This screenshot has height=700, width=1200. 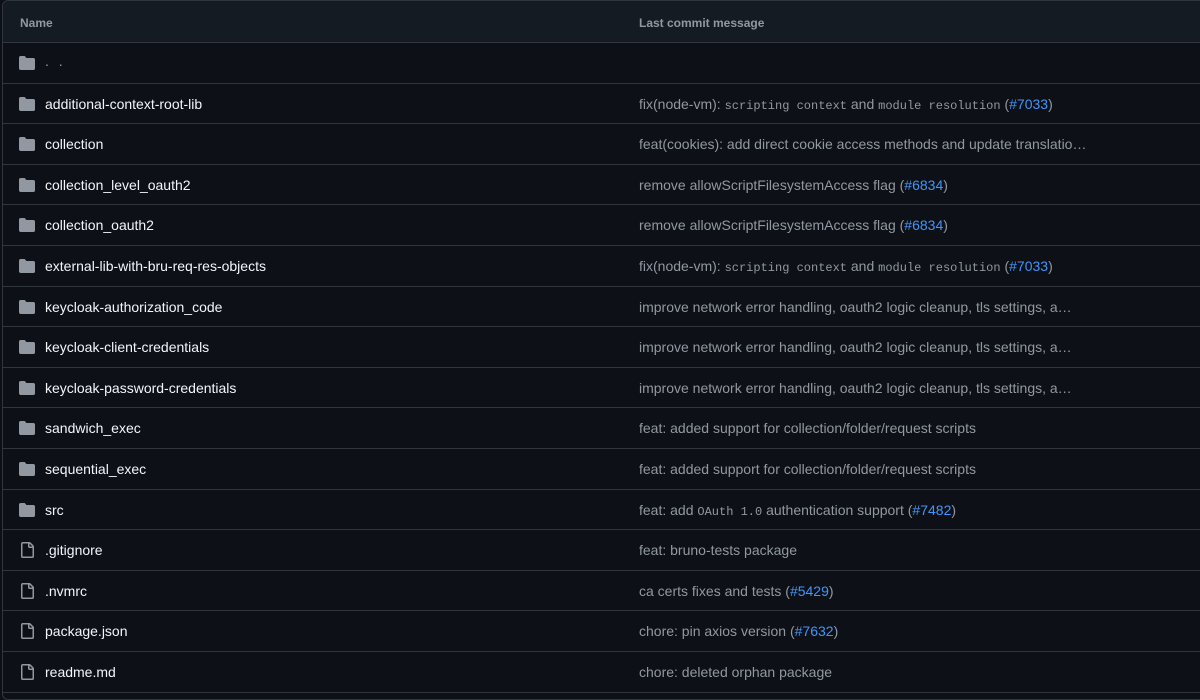 I want to click on table-row: readme.md chore: deleted orphan package, so click(x=601, y=672).